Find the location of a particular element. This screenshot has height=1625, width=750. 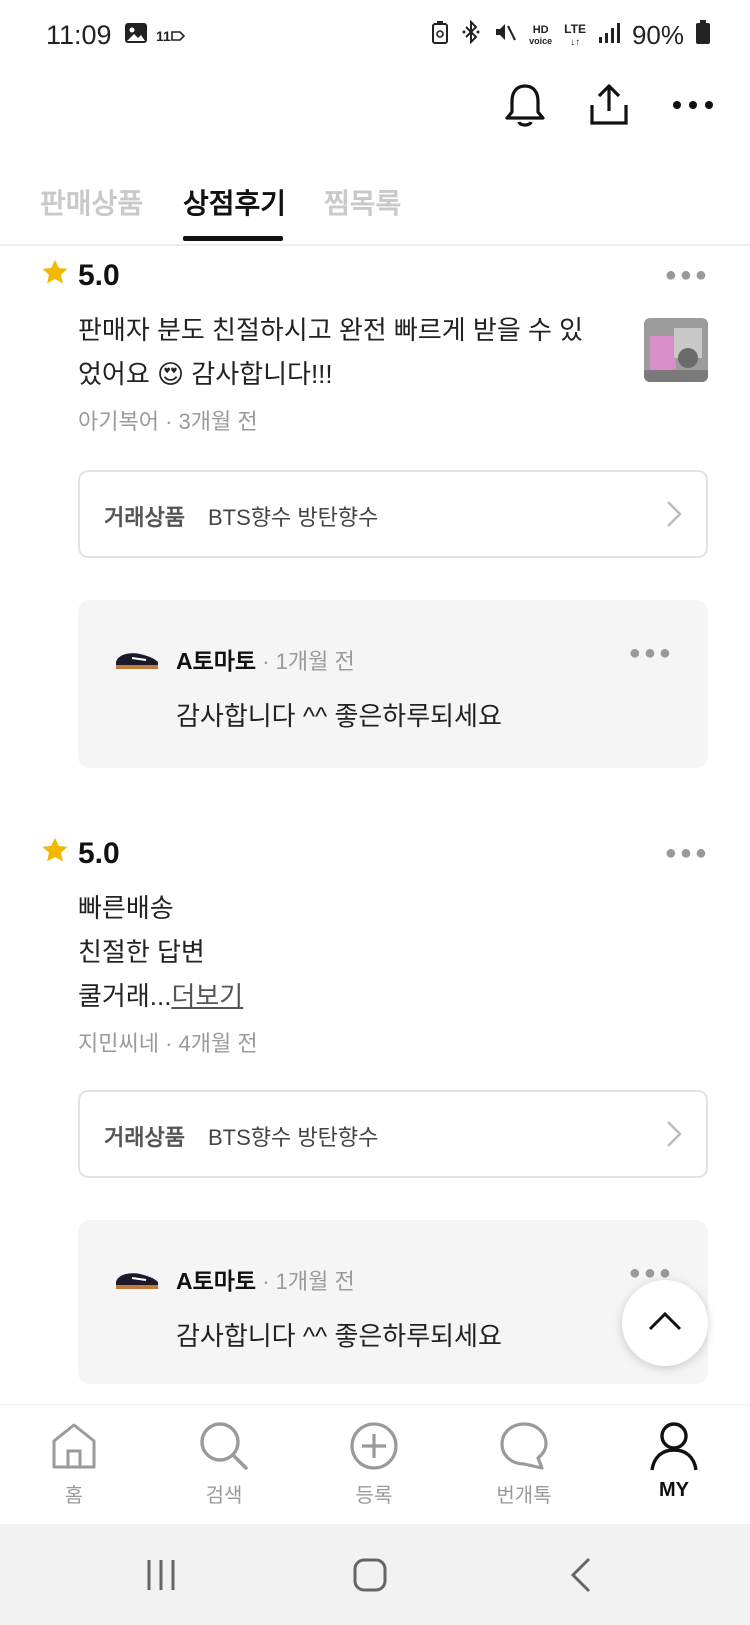

bell-icon is located at coordinates (525, 105).